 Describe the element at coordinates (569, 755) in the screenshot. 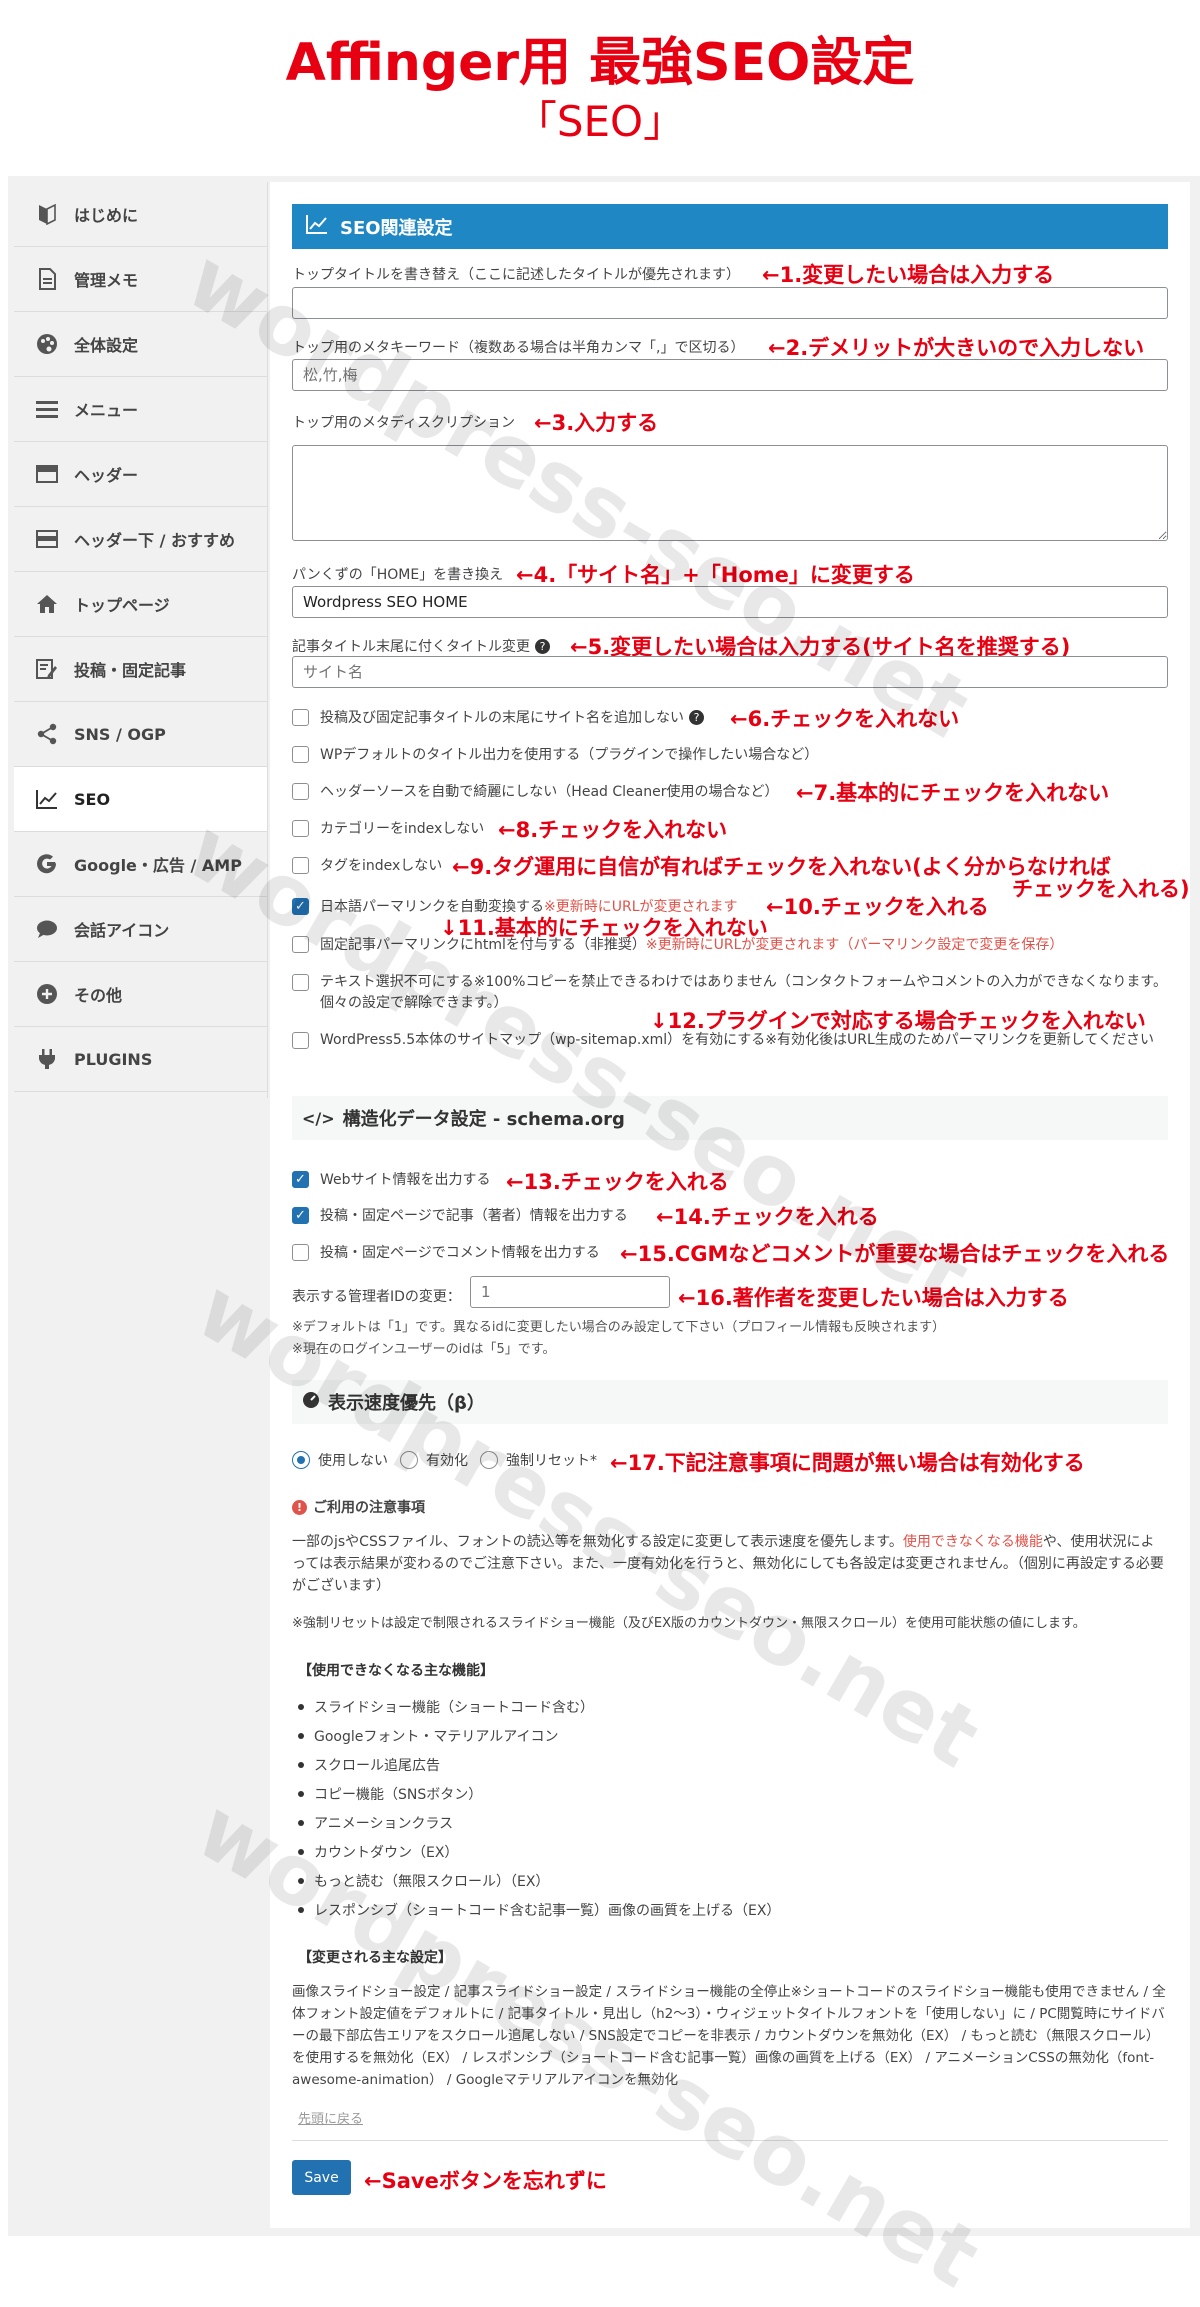

I see `checkbox-label: WPデフォルトのタイトル出力を使用する（プラグインで操作したい場合など）` at that location.